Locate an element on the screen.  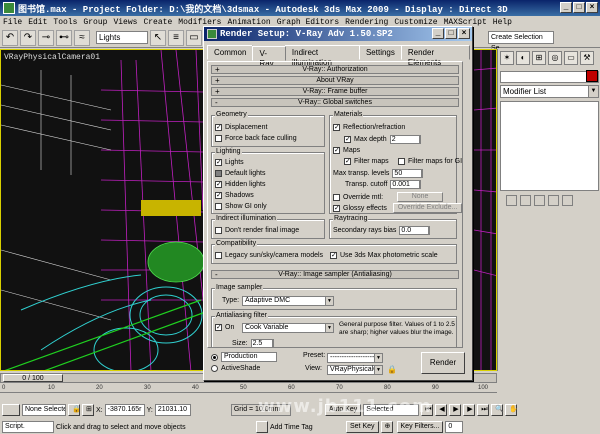
max-depth-input: 2 is located at coordinates (404, 139).